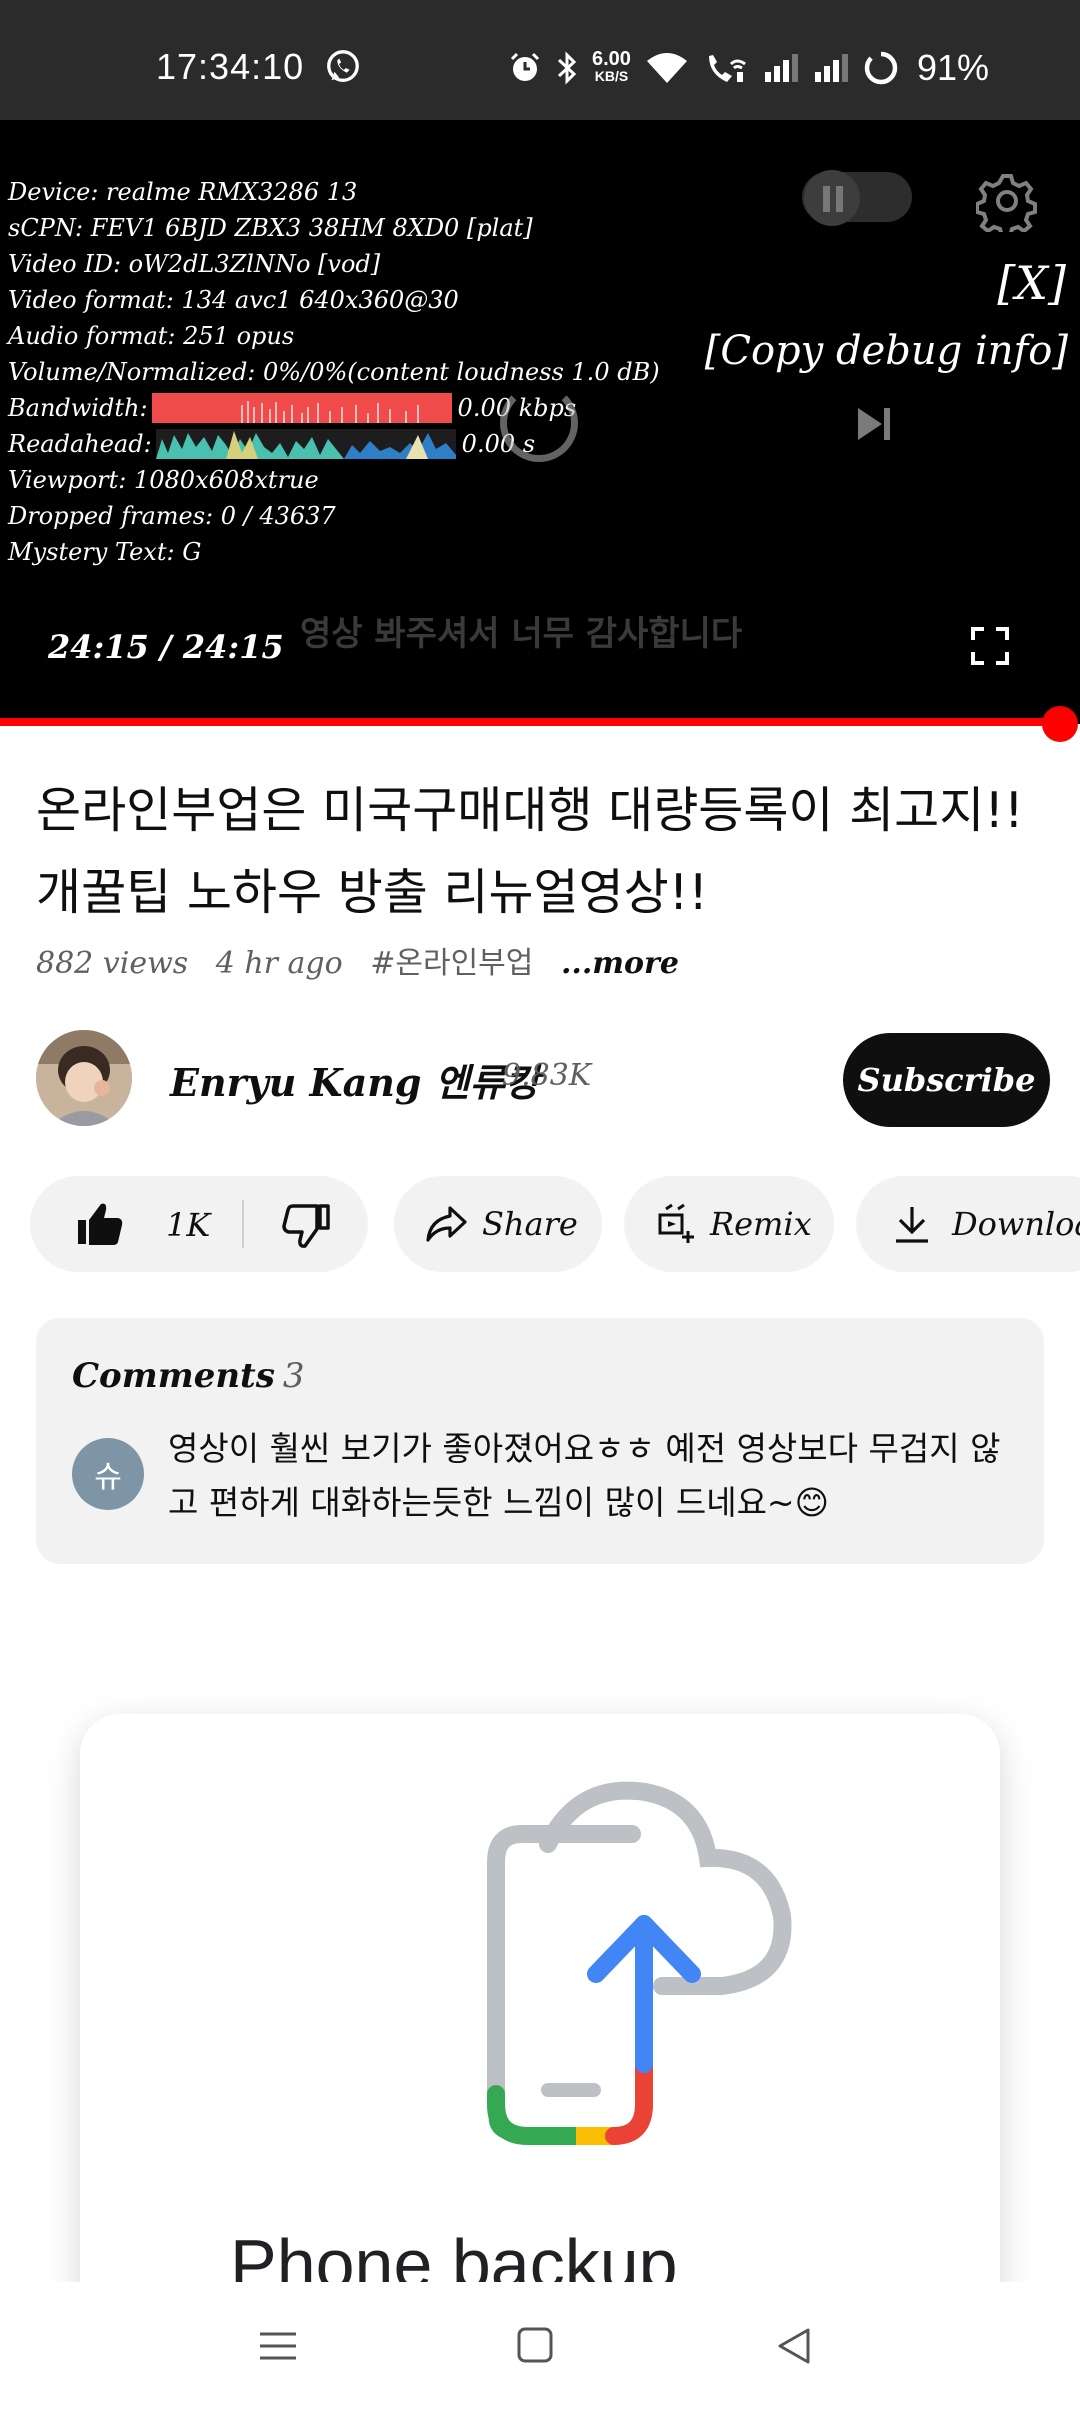 This screenshot has height=2412, width=1080. I want to click on system-nav-bar, so click(540, 2347).